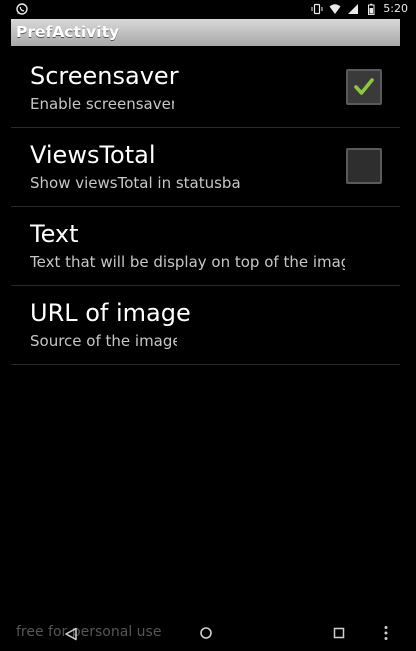  Describe the element at coordinates (22, 9) in the screenshot. I see `whatsapp-icon` at that location.